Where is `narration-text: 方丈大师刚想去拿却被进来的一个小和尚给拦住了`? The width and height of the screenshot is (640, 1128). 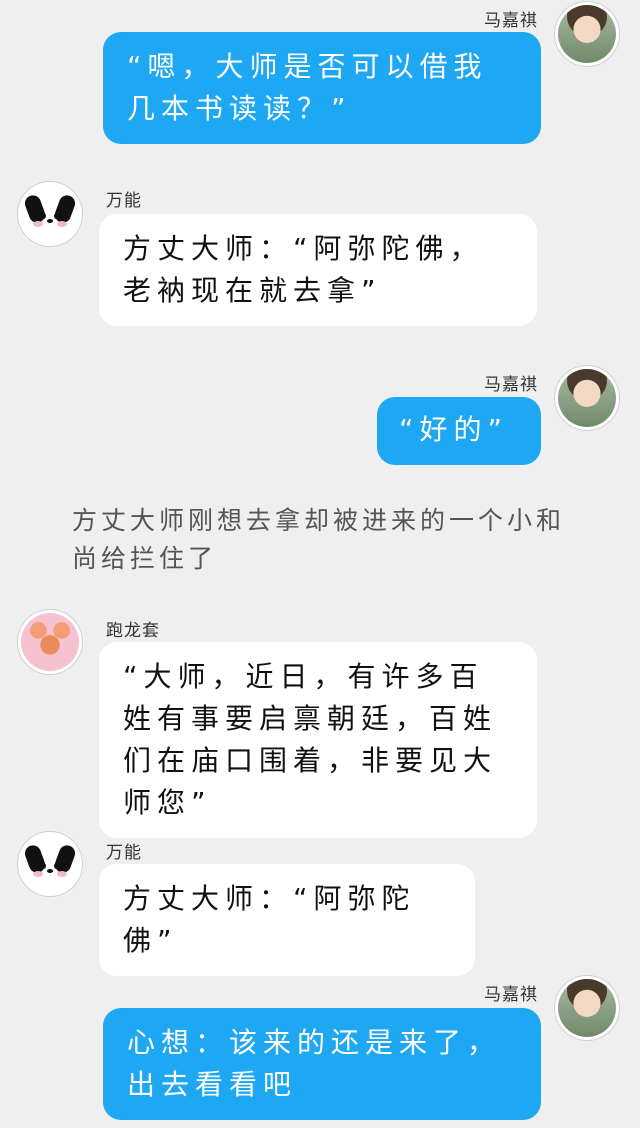
narration-text: 方丈大师刚想去拿却被进来的一个小和尚给拦住了 is located at coordinates (319, 539).